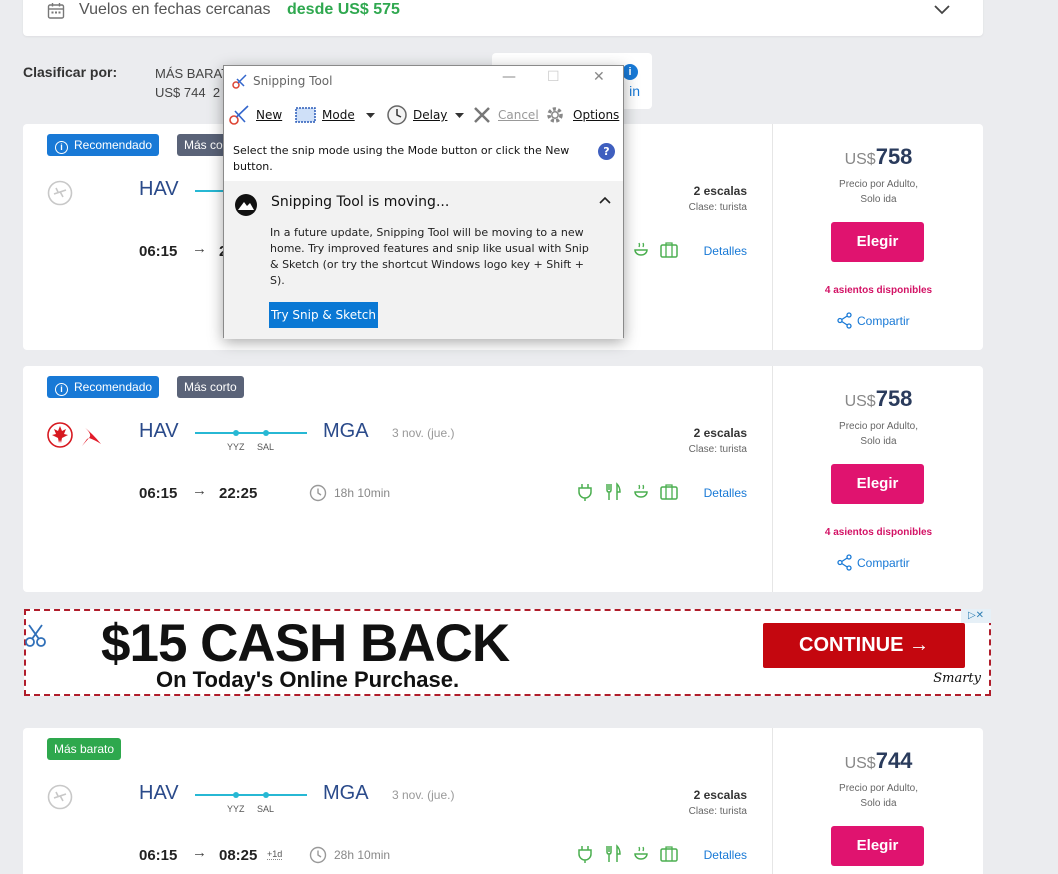 This screenshot has height=874, width=1058. Describe the element at coordinates (60, 435) in the screenshot. I see `air-canada-logo-icon` at that location.